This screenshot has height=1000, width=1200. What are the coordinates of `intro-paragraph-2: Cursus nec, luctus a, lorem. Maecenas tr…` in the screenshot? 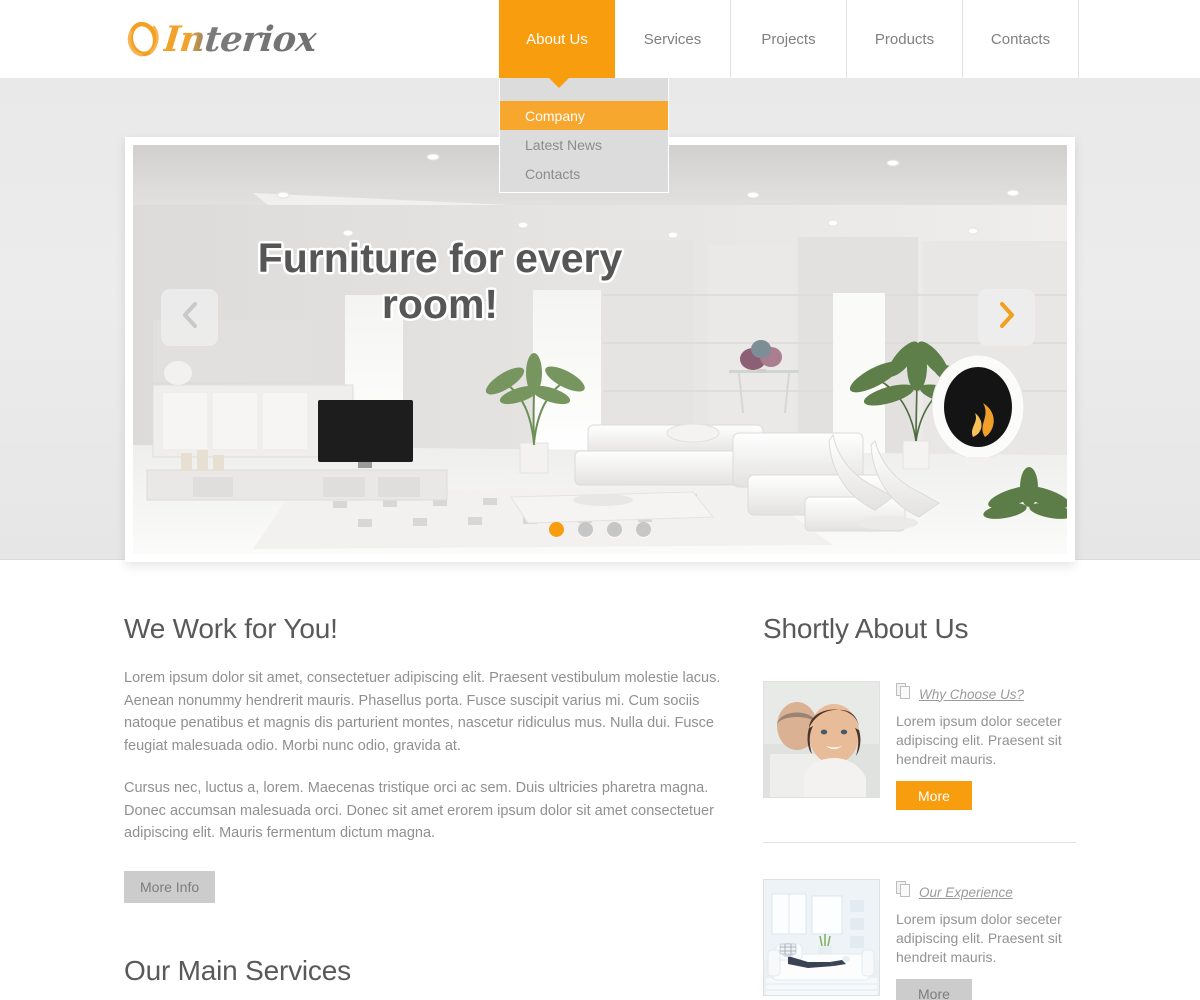 It's located at (419, 810).